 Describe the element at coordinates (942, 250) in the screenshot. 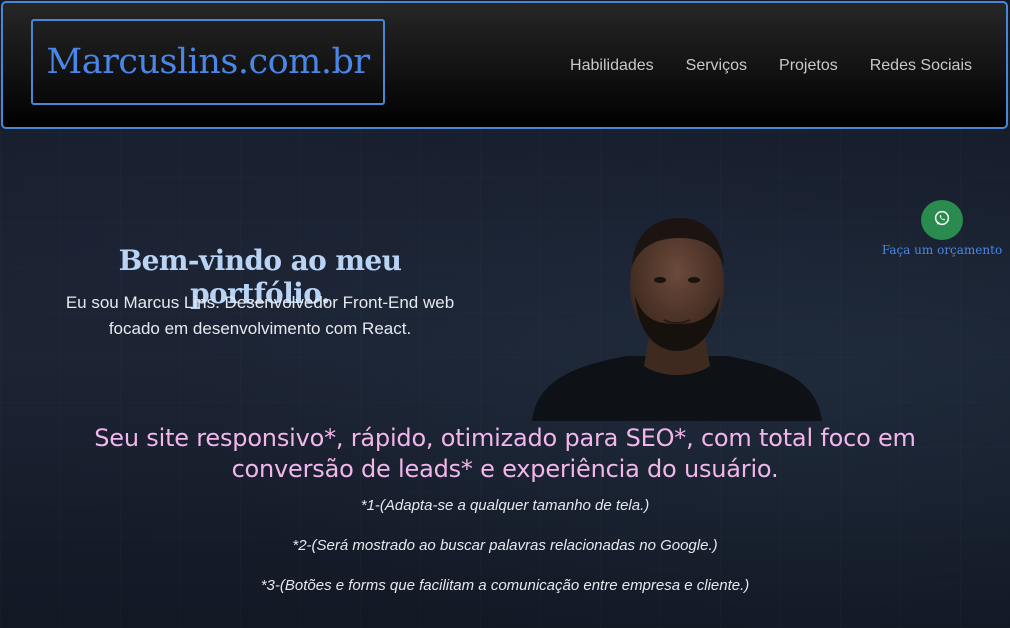

I see `whatsapp-cta-label: Faça um orçamento` at that location.